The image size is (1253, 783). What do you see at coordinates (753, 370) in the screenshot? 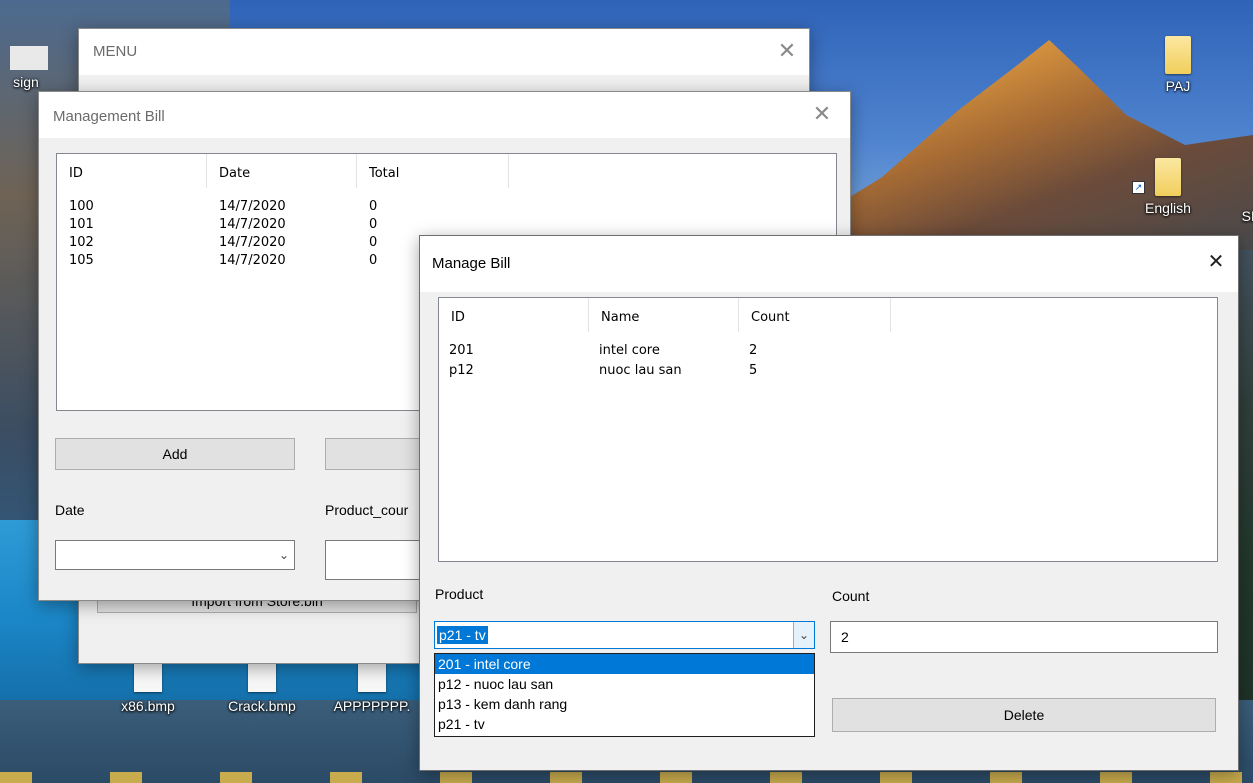
I see `cell-count: 5` at bounding box center [753, 370].